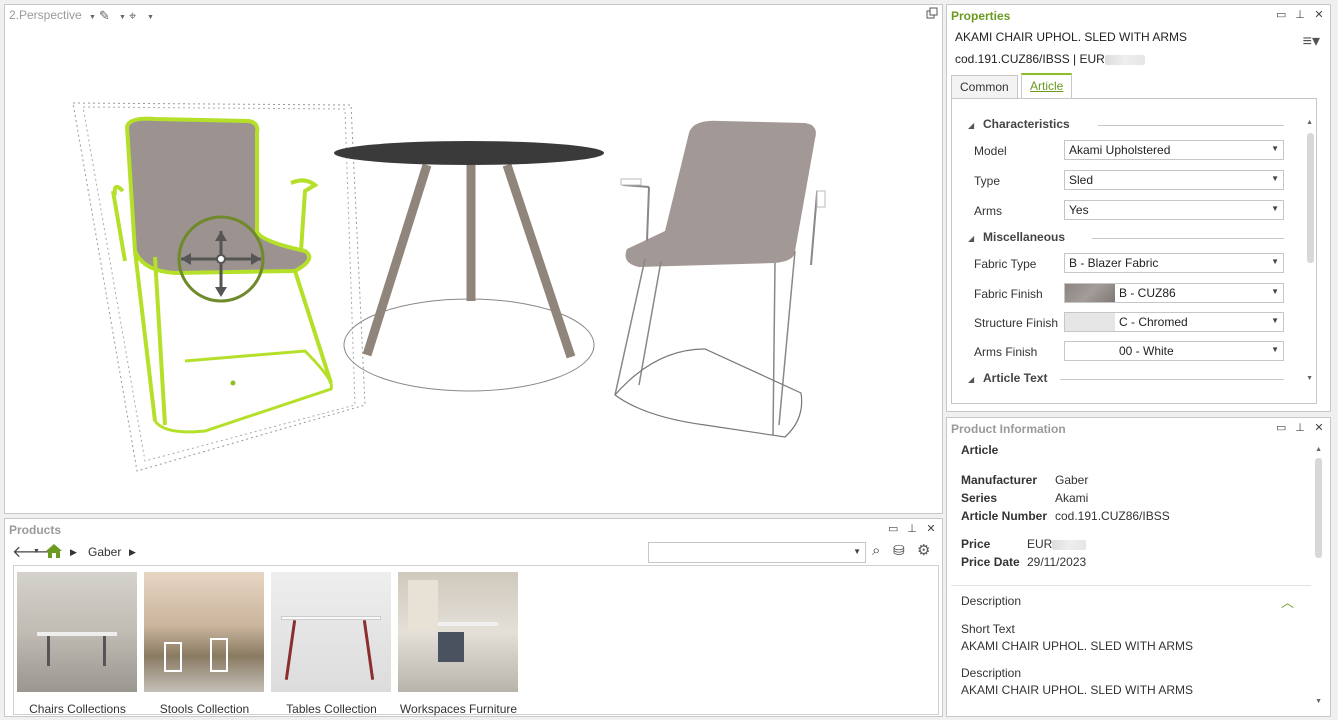 This screenshot has height=720, width=1338. I want to click on label-model: Model, so click(990, 151).